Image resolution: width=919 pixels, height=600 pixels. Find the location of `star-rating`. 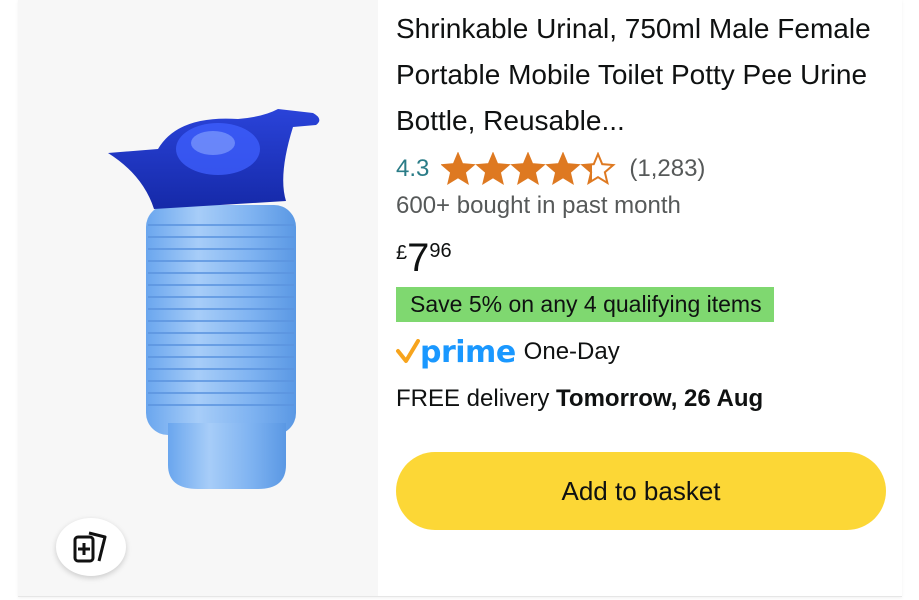

star-rating is located at coordinates (531, 169).